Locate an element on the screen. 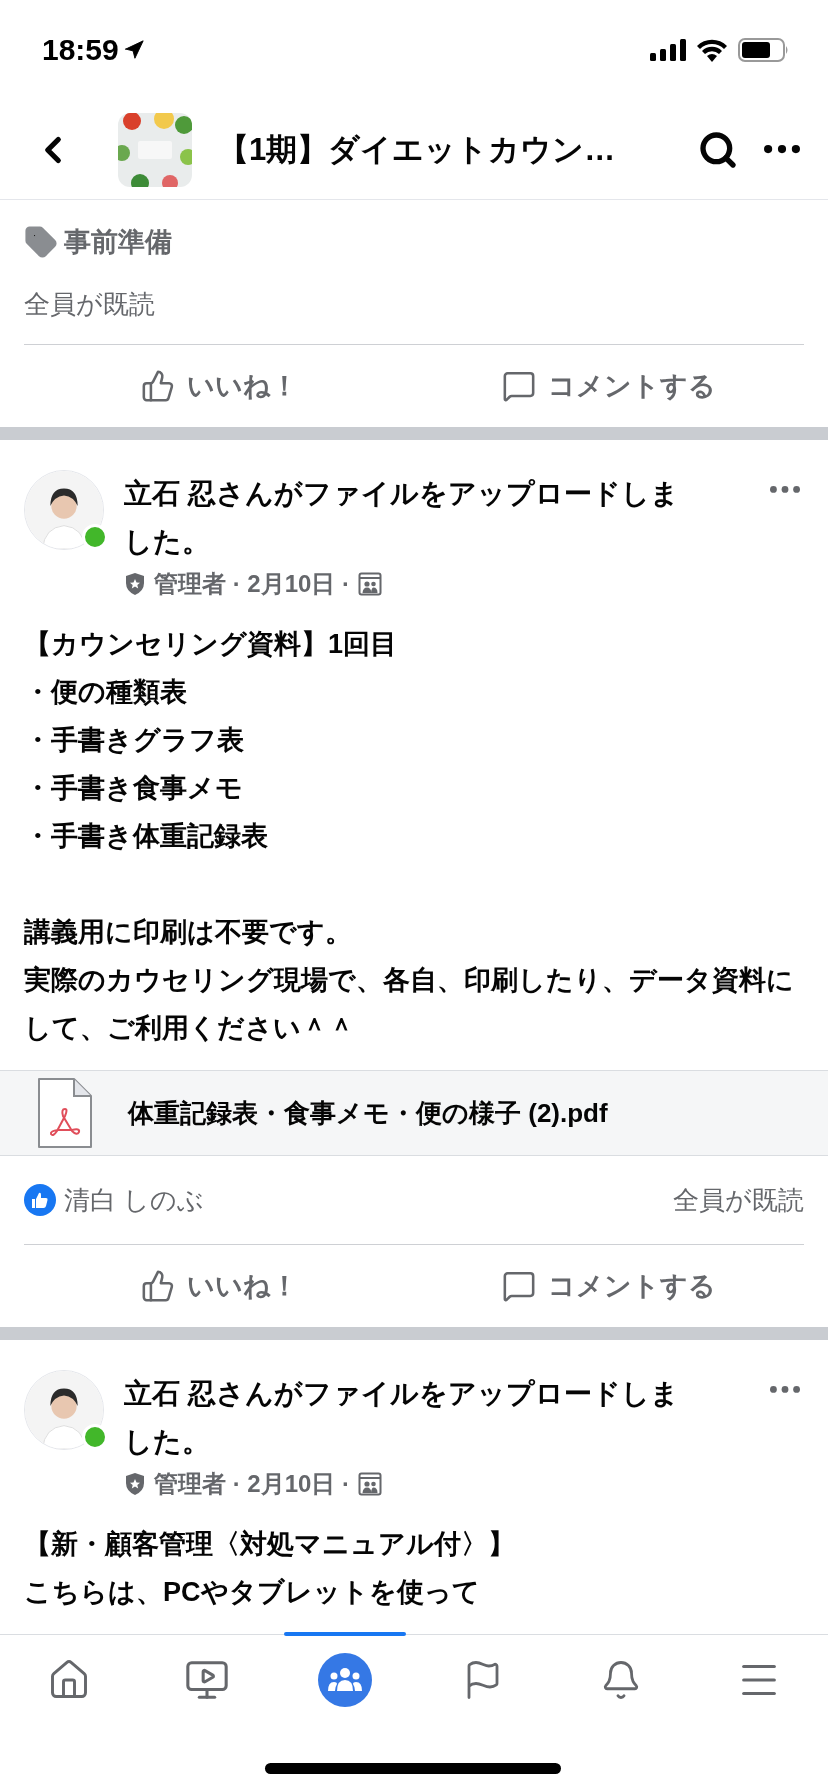 This screenshot has height=1792, width=828. post-text: 【新・顧客管理〈対処マニュアル付〉】 is located at coordinates (270, 1544).